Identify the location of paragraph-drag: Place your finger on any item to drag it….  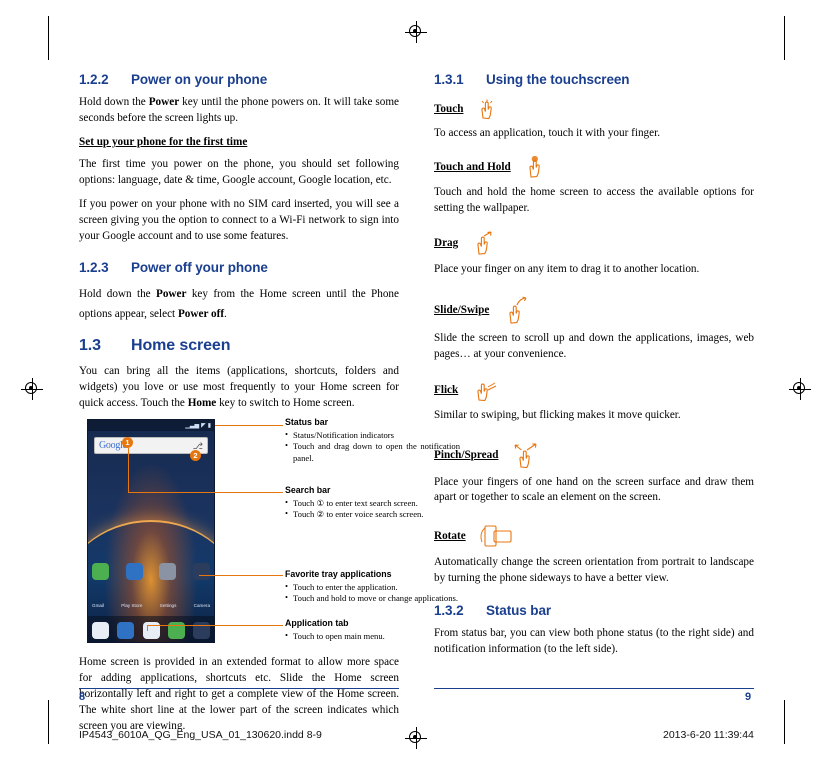
(567, 268).